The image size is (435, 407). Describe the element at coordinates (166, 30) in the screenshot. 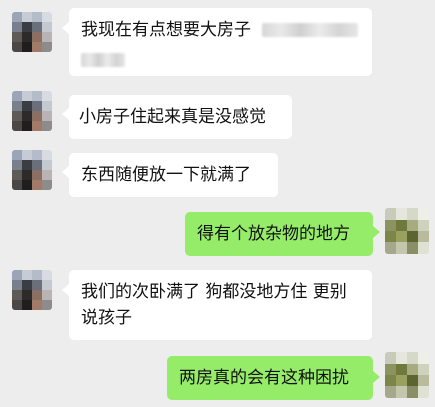

I see `message-text: 我现在有点想要大房子` at that location.